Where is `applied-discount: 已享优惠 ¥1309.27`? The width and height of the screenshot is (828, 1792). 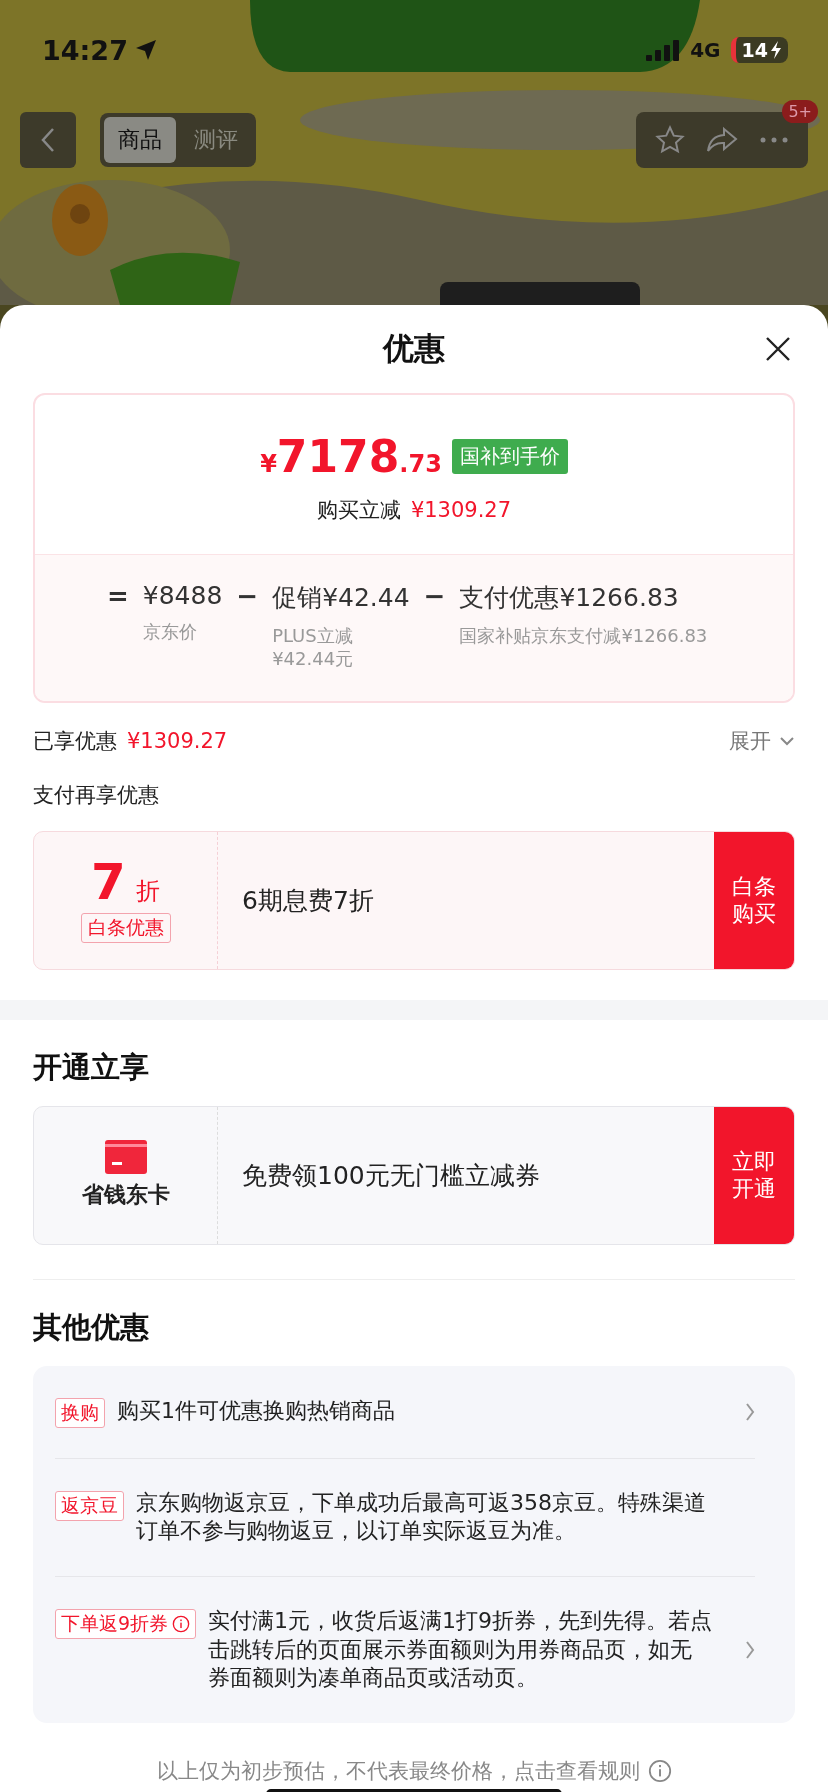
applied-discount: 已享优惠 ¥1309.27 is located at coordinates (130, 741).